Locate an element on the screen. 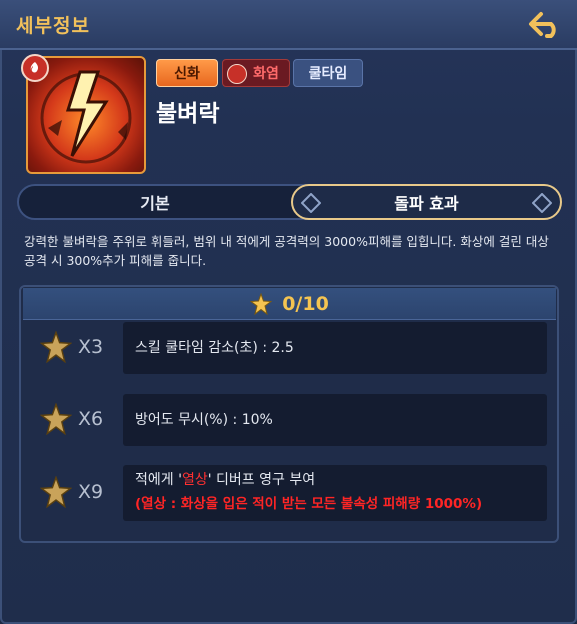  skill-name: 불벼락 is located at coordinates (188, 114).